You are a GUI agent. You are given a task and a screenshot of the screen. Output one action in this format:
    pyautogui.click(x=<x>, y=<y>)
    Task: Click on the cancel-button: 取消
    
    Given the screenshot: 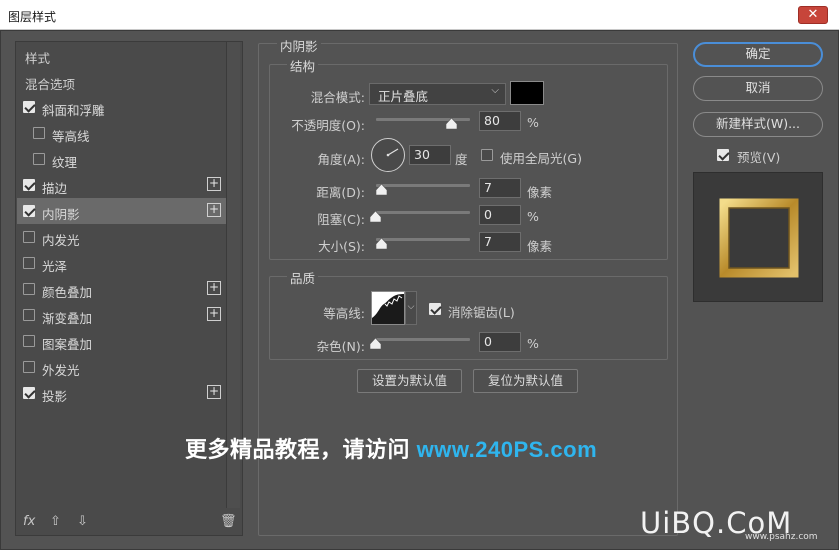 What is the action you would take?
    pyautogui.click(x=758, y=88)
    